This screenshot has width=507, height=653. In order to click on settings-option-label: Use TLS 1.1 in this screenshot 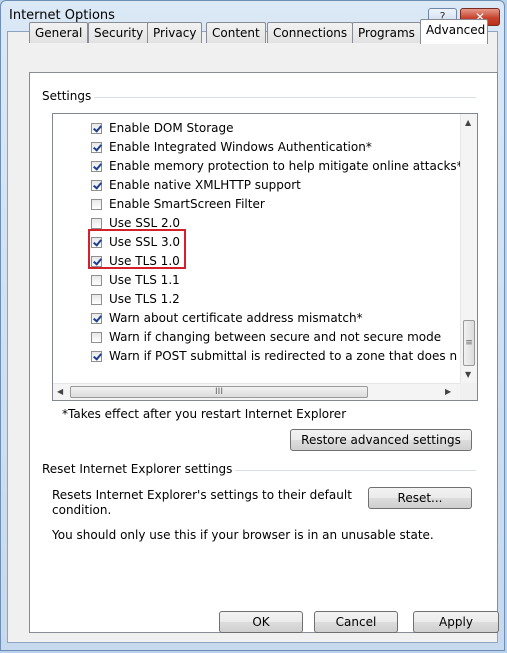, I will do `click(144, 280)`.